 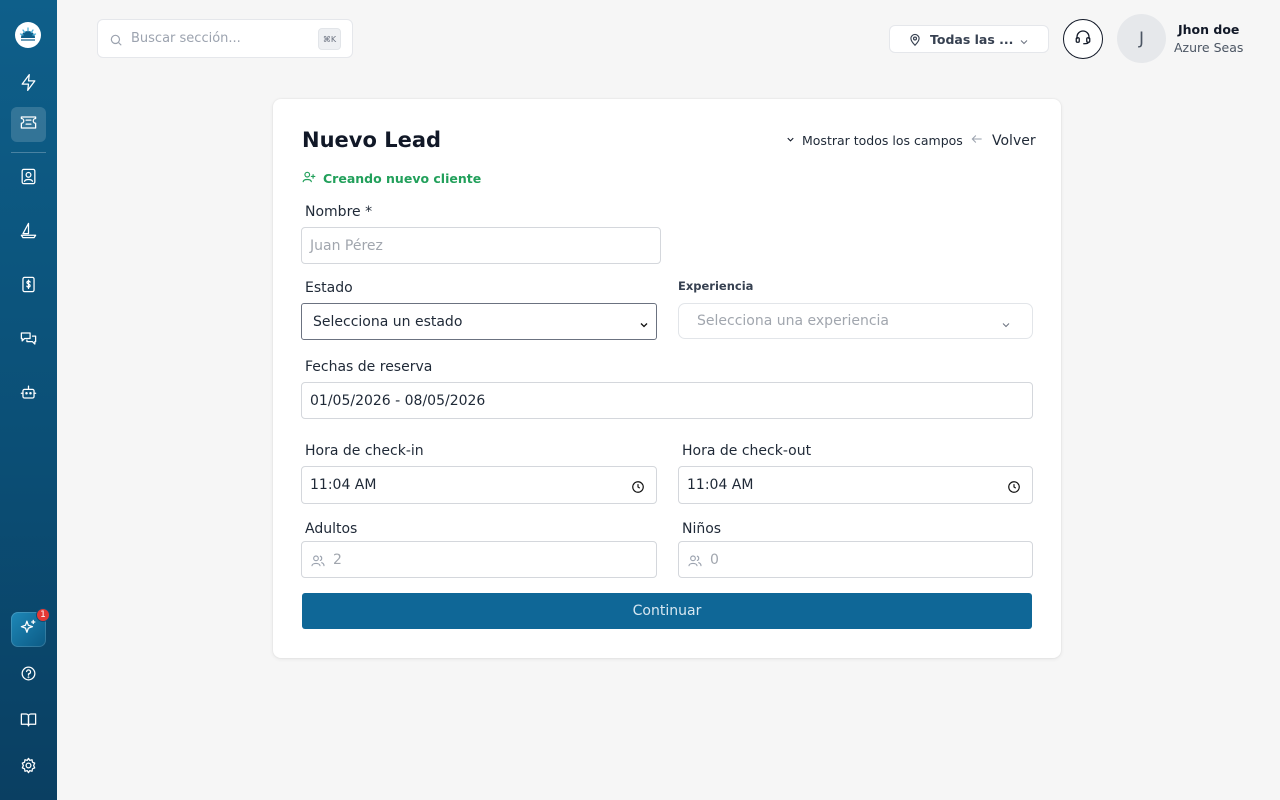 What do you see at coordinates (329, 39) in the screenshot?
I see `shortcut-hint: ⌘K` at bounding box center [329, 39].